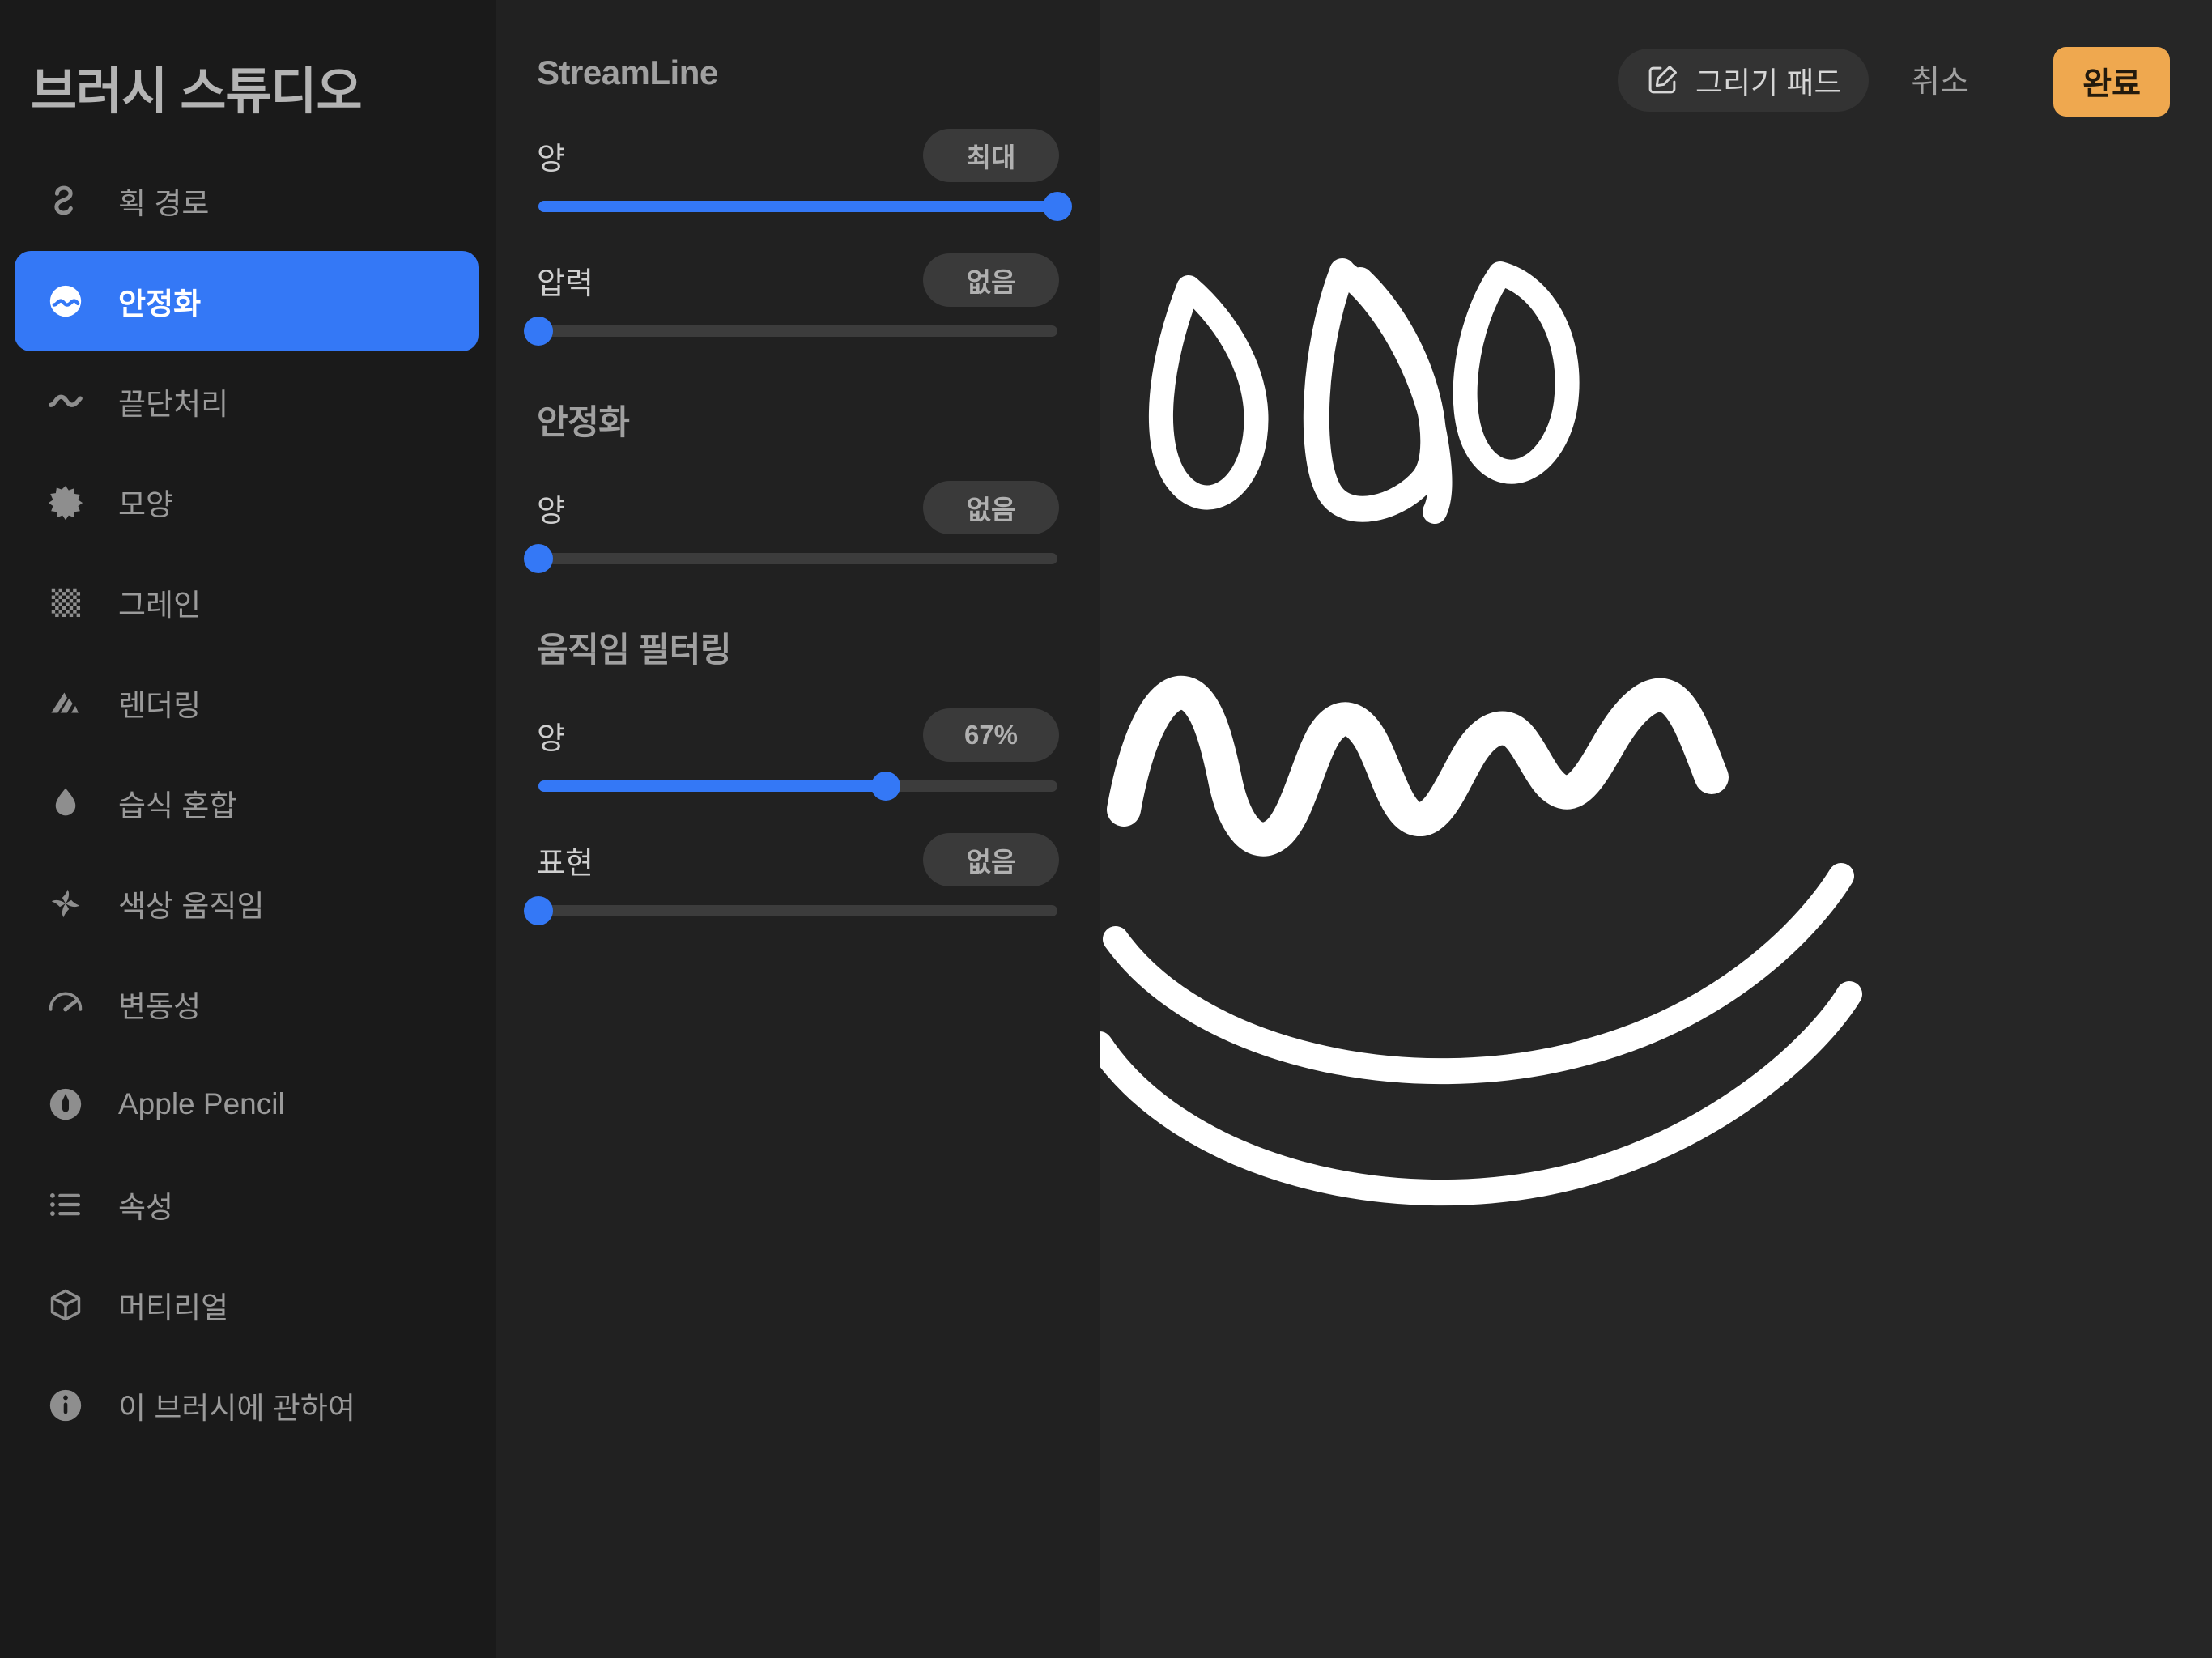  I want to click on section-title: StreamLine, so click(627, 72).